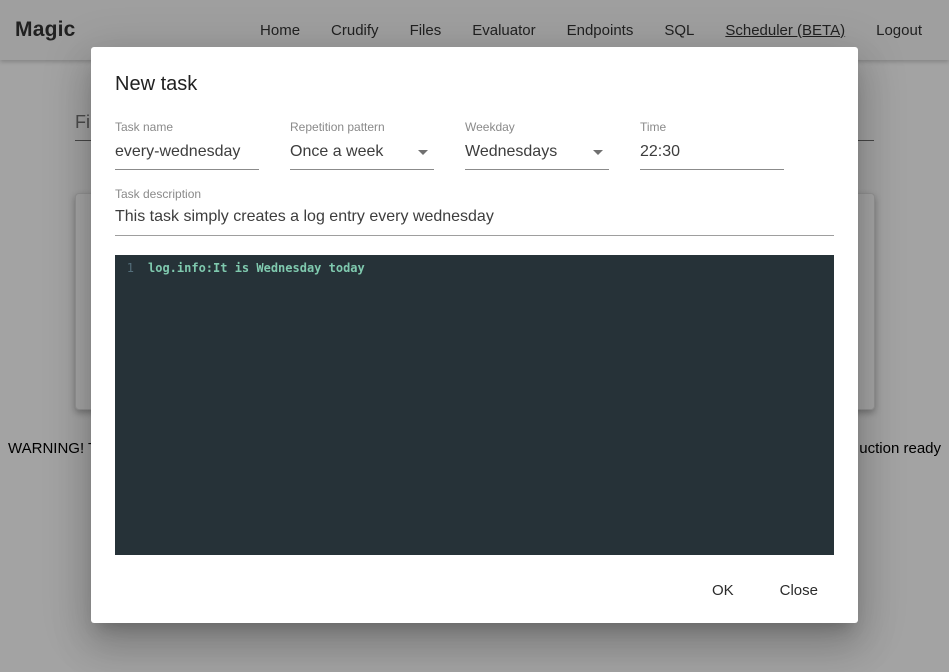 The width and height of the screenshot is (949, 672). Describe the element at coordinates (130, 268) in the screenshot. I see `line-number: 1` at that location.